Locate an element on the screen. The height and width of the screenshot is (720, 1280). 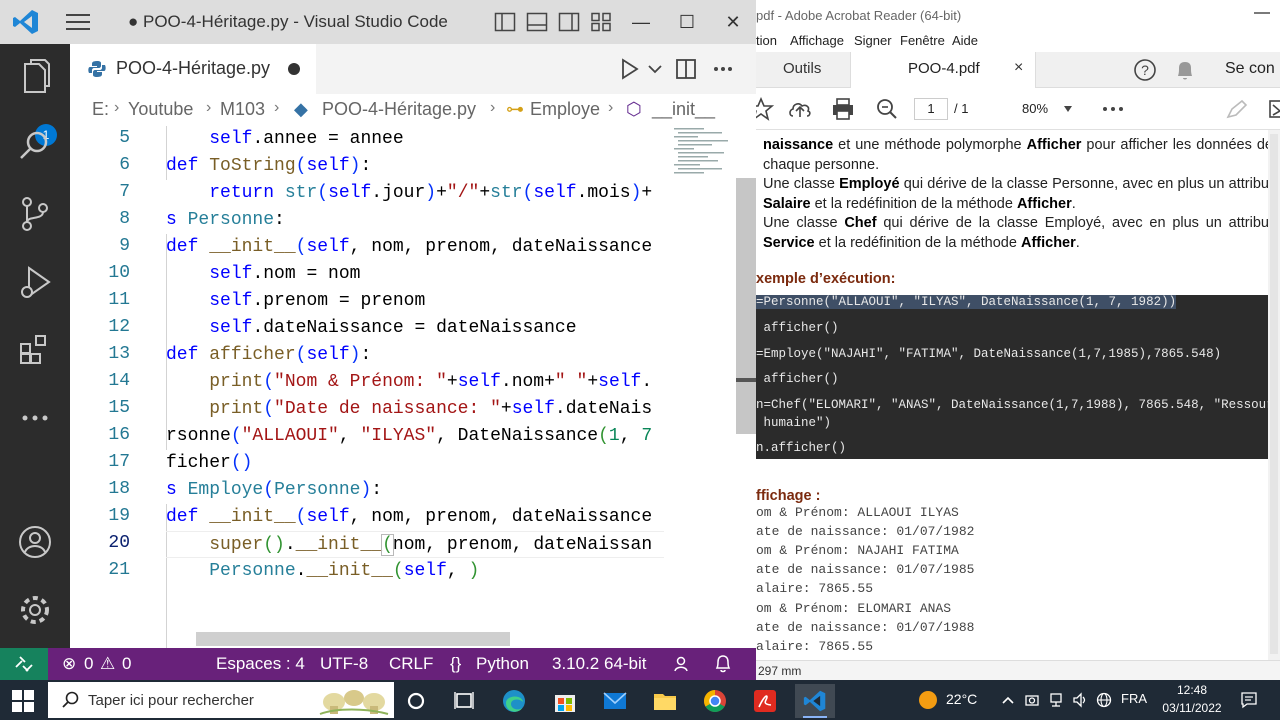
share-icon is located at coordinates (1274, 109).